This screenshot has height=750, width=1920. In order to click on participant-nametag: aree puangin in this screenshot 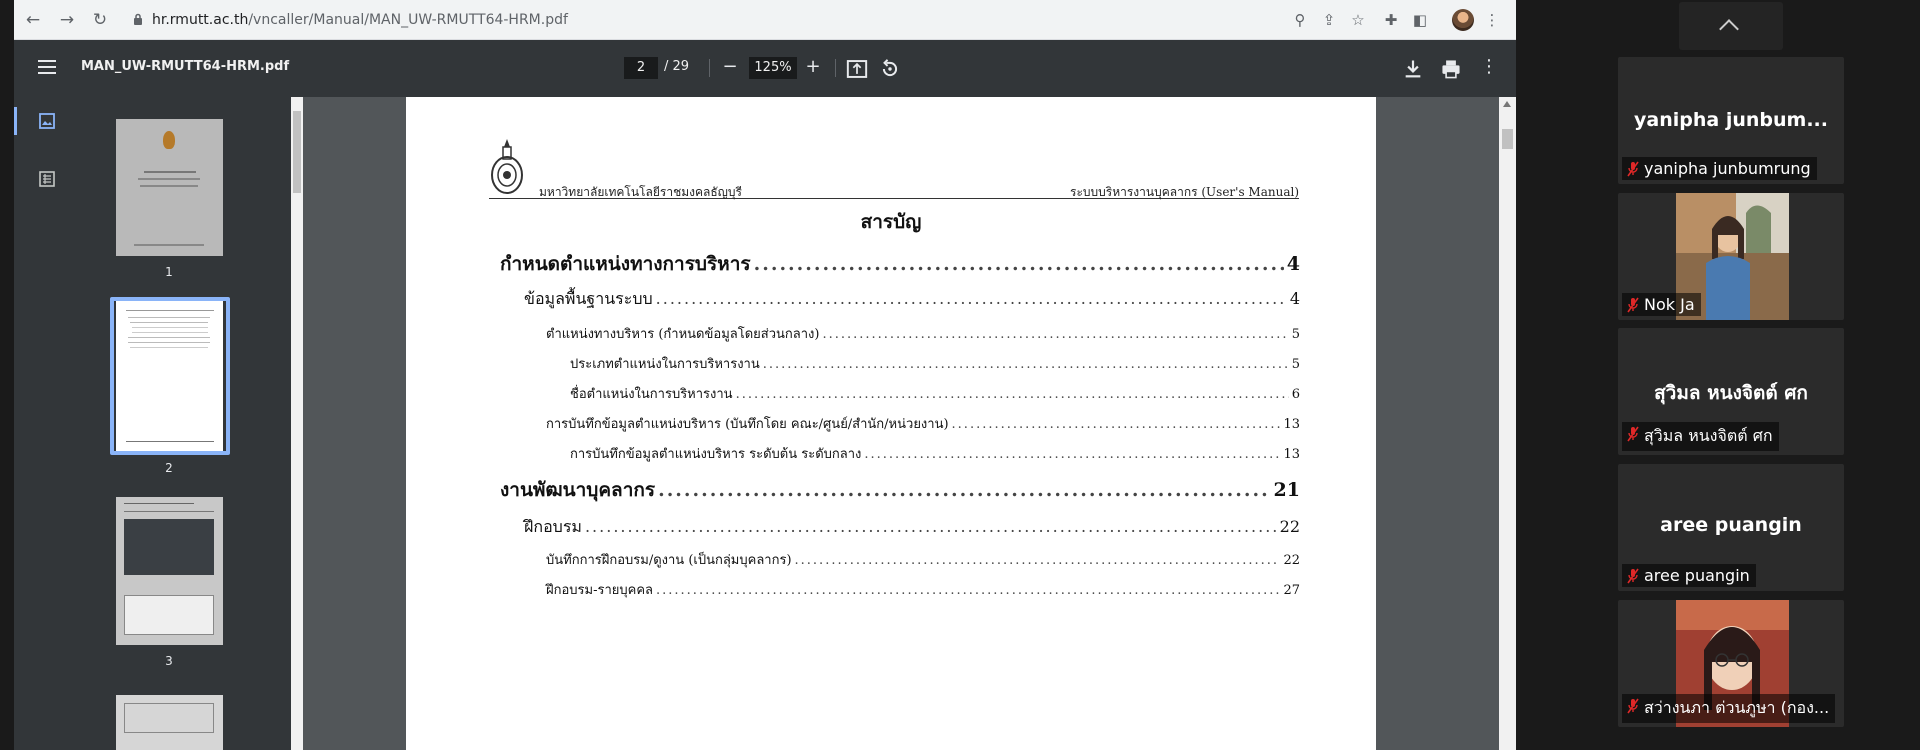, I will do `click(1689, 575)`.